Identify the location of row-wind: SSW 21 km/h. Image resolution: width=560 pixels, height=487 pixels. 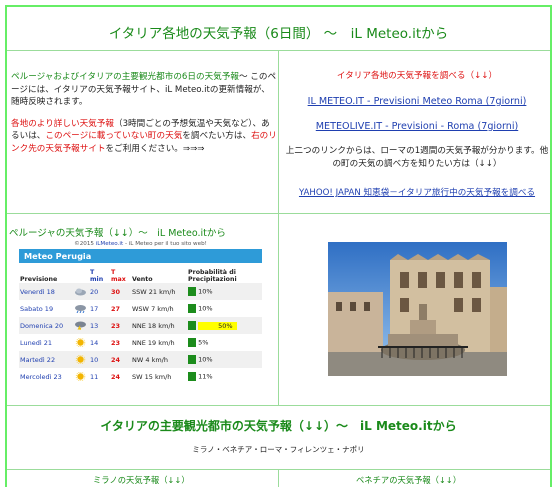
(159, 291).